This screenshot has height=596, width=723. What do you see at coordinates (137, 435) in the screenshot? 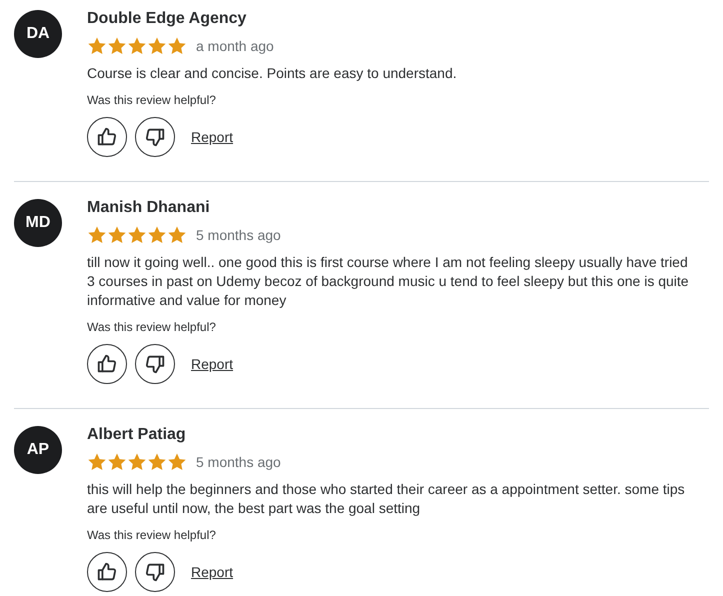
I see `reviewer-name: Albert Patiag` at bounding box center [137, 435].